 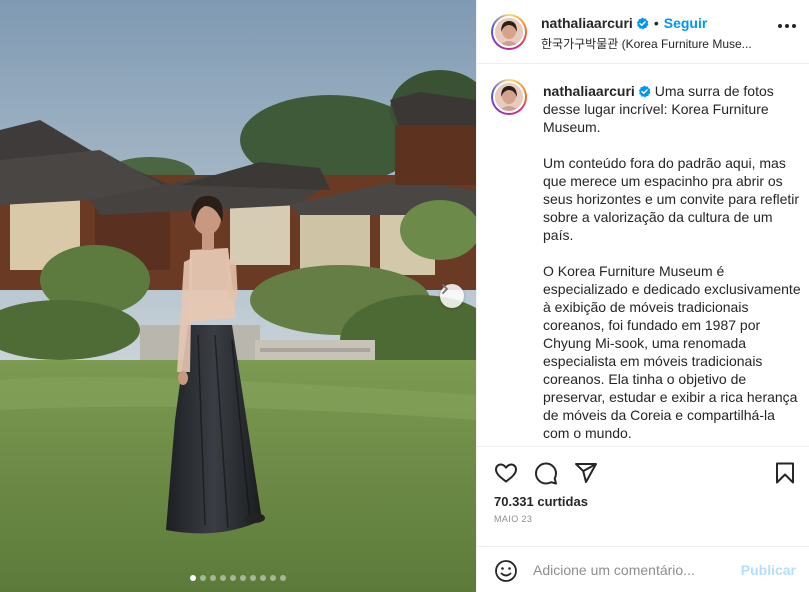 What do you see at coordinates (513, 519) in the screenshot?
I see `post-date: MAIO 23` at bounding box center [513, 519].